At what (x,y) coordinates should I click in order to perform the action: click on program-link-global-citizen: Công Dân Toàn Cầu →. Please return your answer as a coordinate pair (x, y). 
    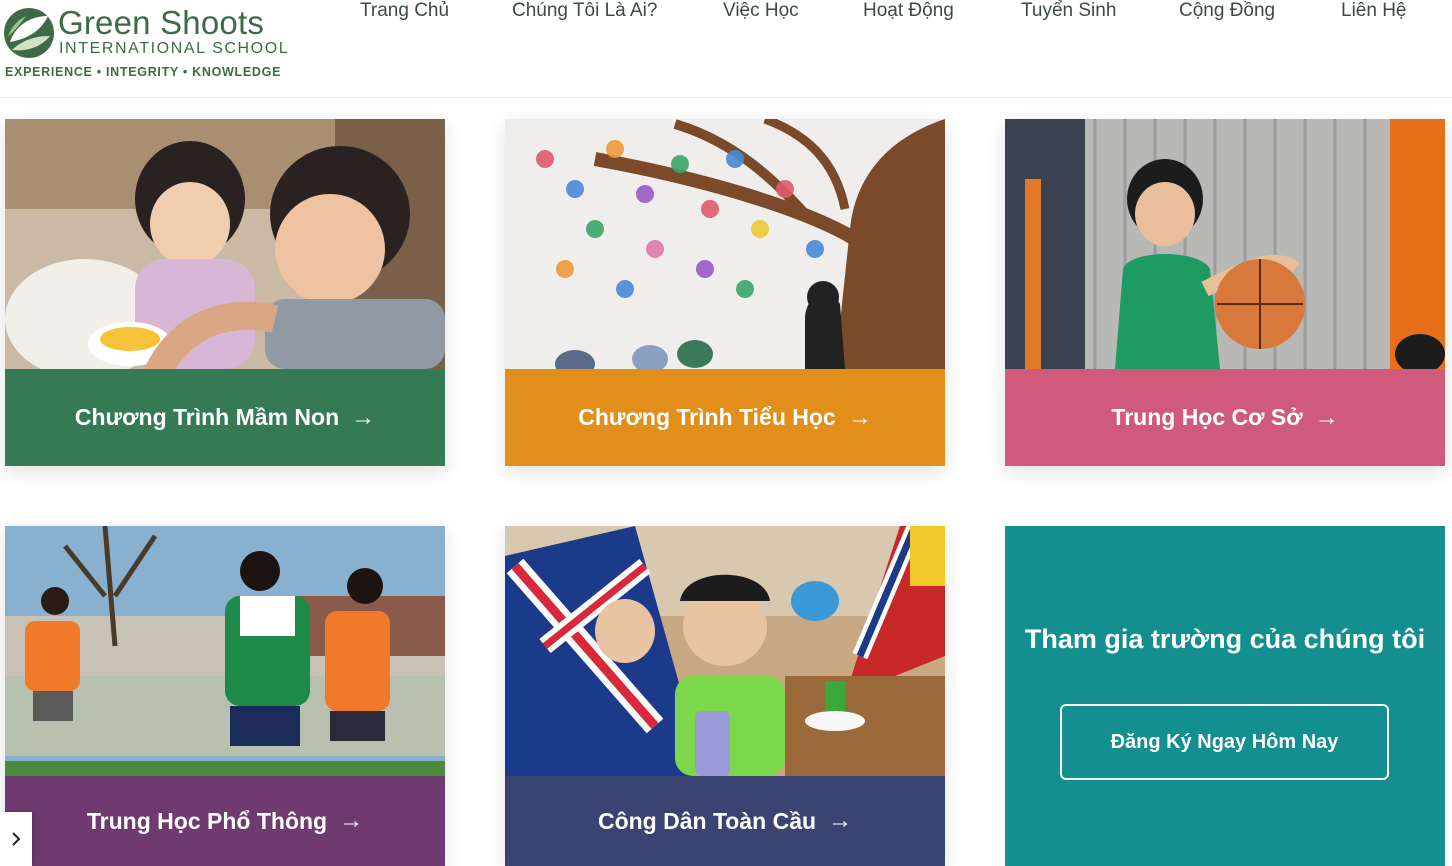
    Looking at the image, I should click on (725, 821).